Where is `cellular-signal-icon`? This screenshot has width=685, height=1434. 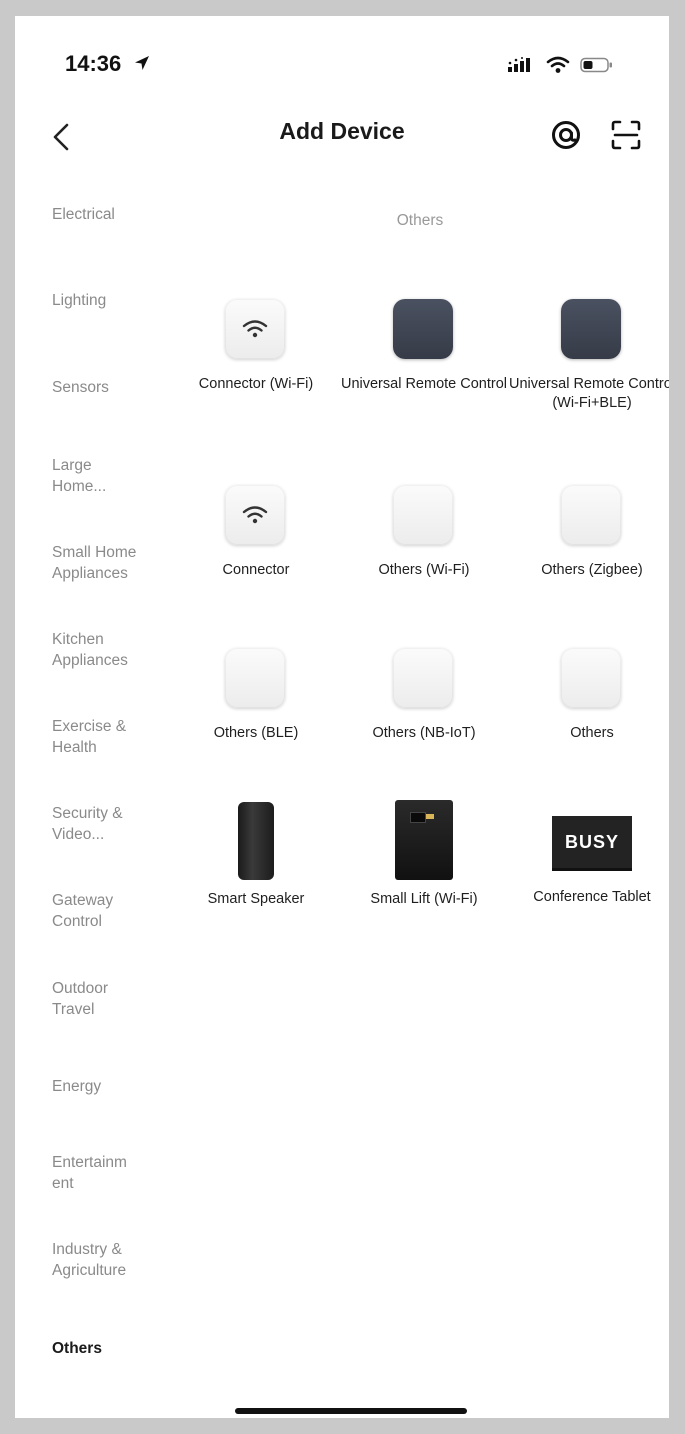
cellular-signal-icon is located at coordinates (522, 67).